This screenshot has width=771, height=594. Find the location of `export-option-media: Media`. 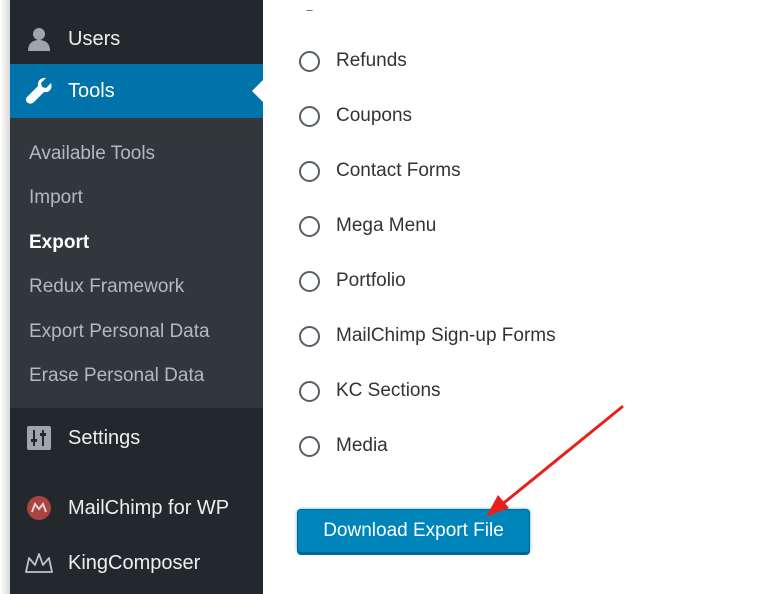

export-option-media: Media is located at coordinates (343, 446).